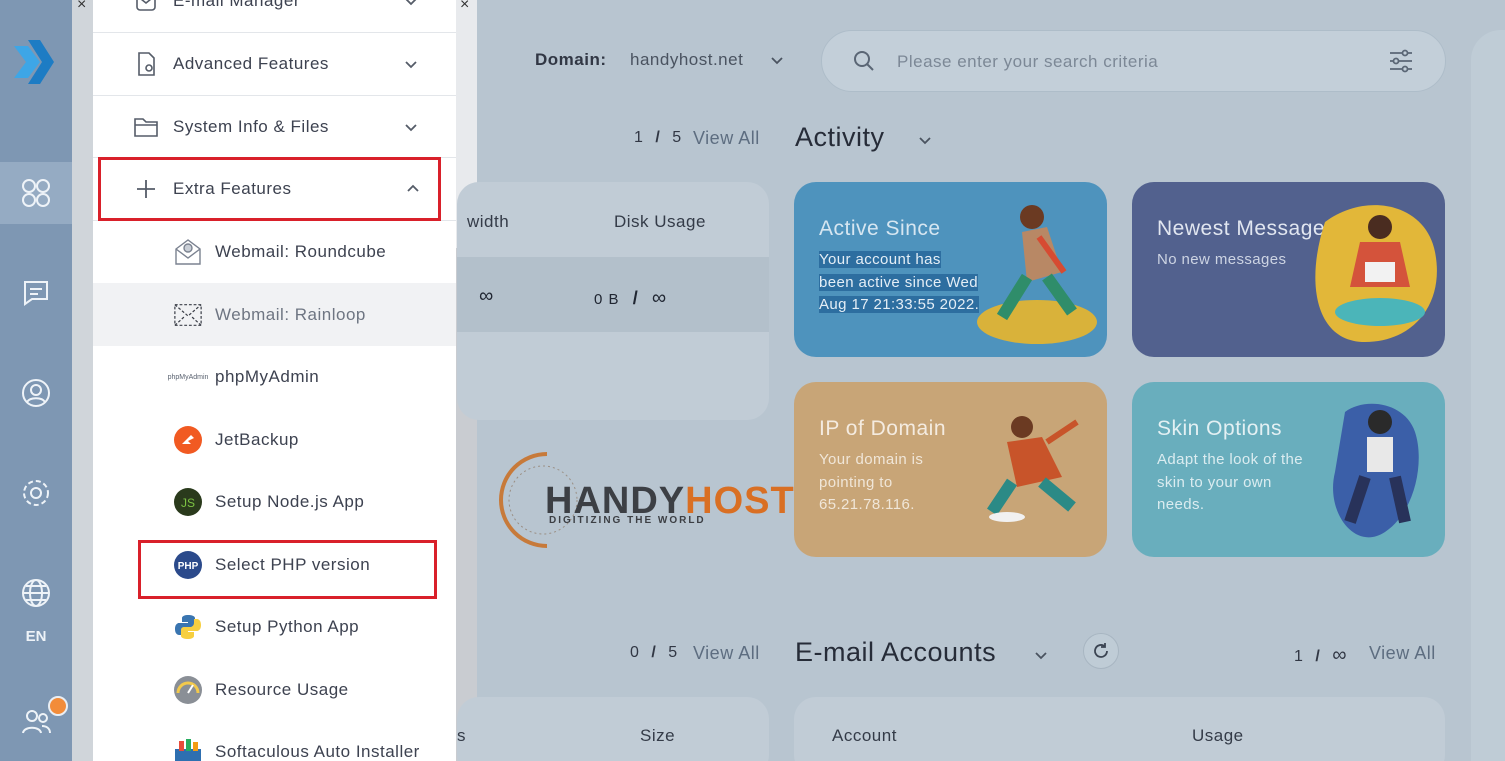 Image resolution: width=1505 pixels, height=761 pixels. Describe the element at coordinates (486, 296) in the screenshot. I see `bandwidth-value: ∞` at that location.